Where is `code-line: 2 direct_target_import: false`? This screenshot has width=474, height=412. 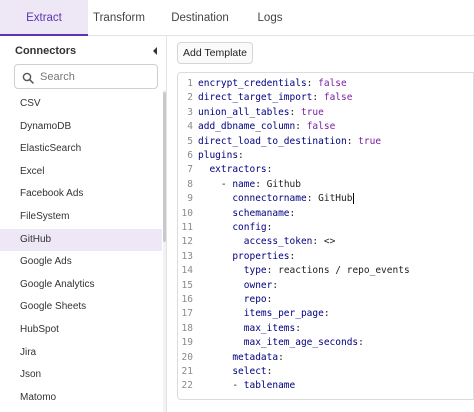
code-line: 2 direct_target_import: false is located at coordinates (325, 98).